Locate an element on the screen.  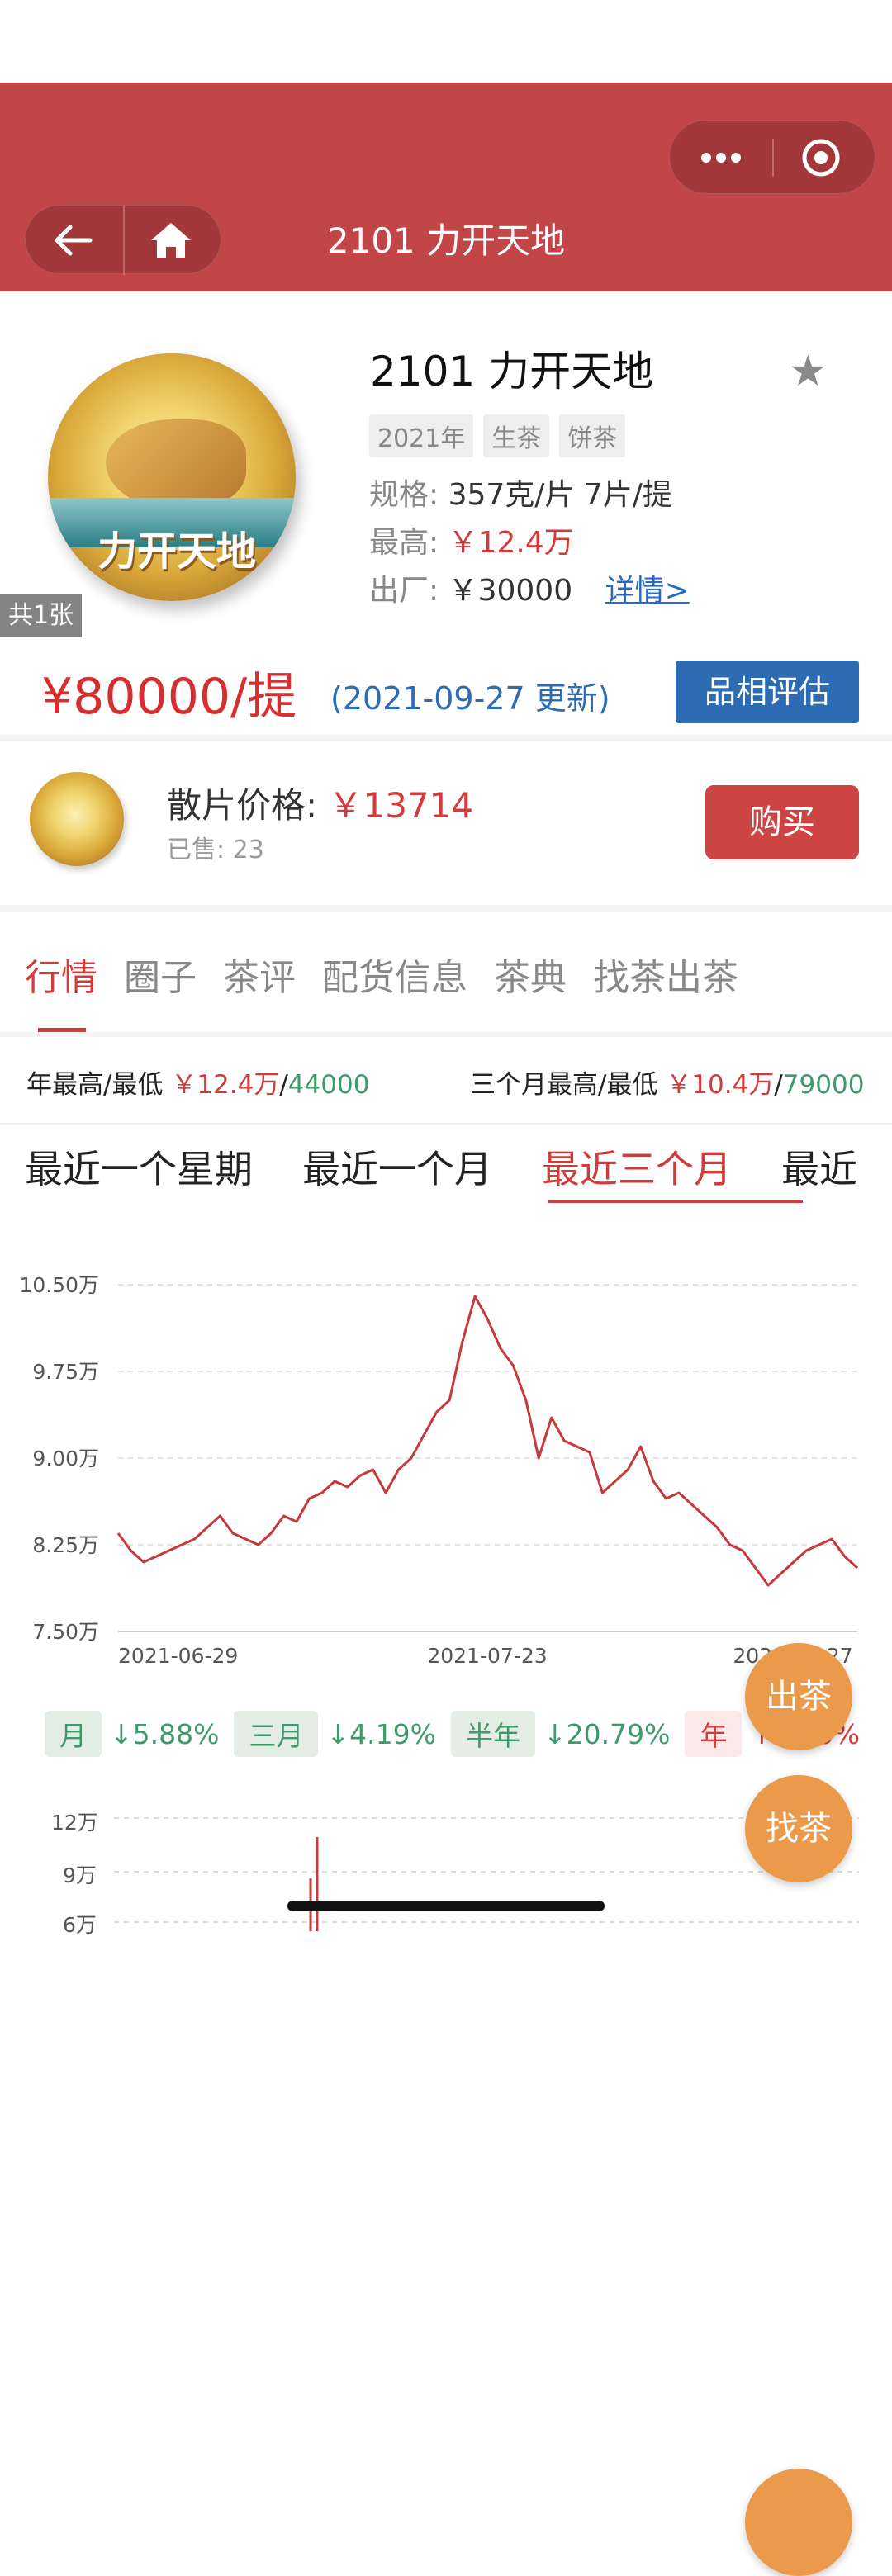
stat-year-label: 年 is located at coordinates (714, 1734).